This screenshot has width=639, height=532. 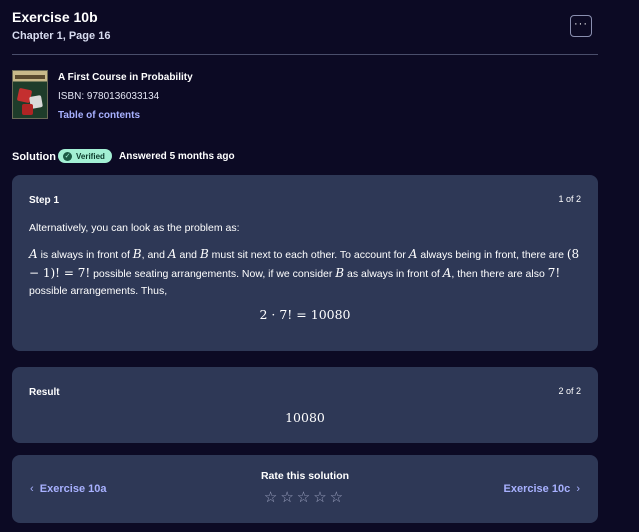 What do you see at coordinates (98, 291) in the screenshot?
I see `text-run: possible arrangements. Thus,` at bounding box center [98, 291].